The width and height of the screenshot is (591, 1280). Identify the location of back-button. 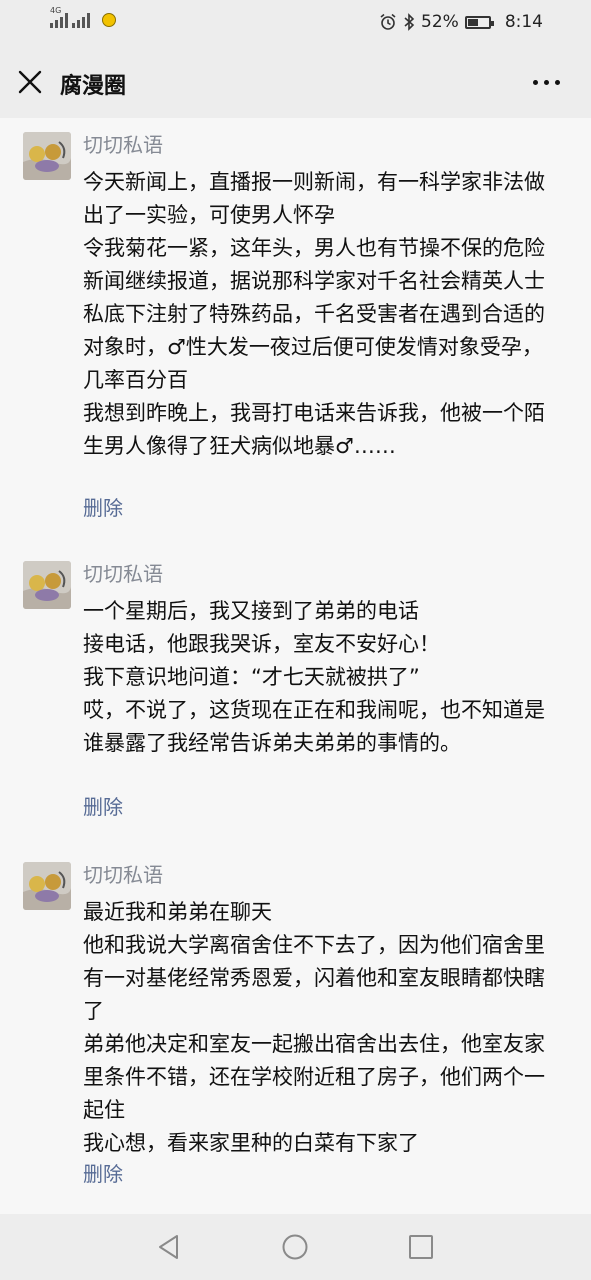
(169, 1247).